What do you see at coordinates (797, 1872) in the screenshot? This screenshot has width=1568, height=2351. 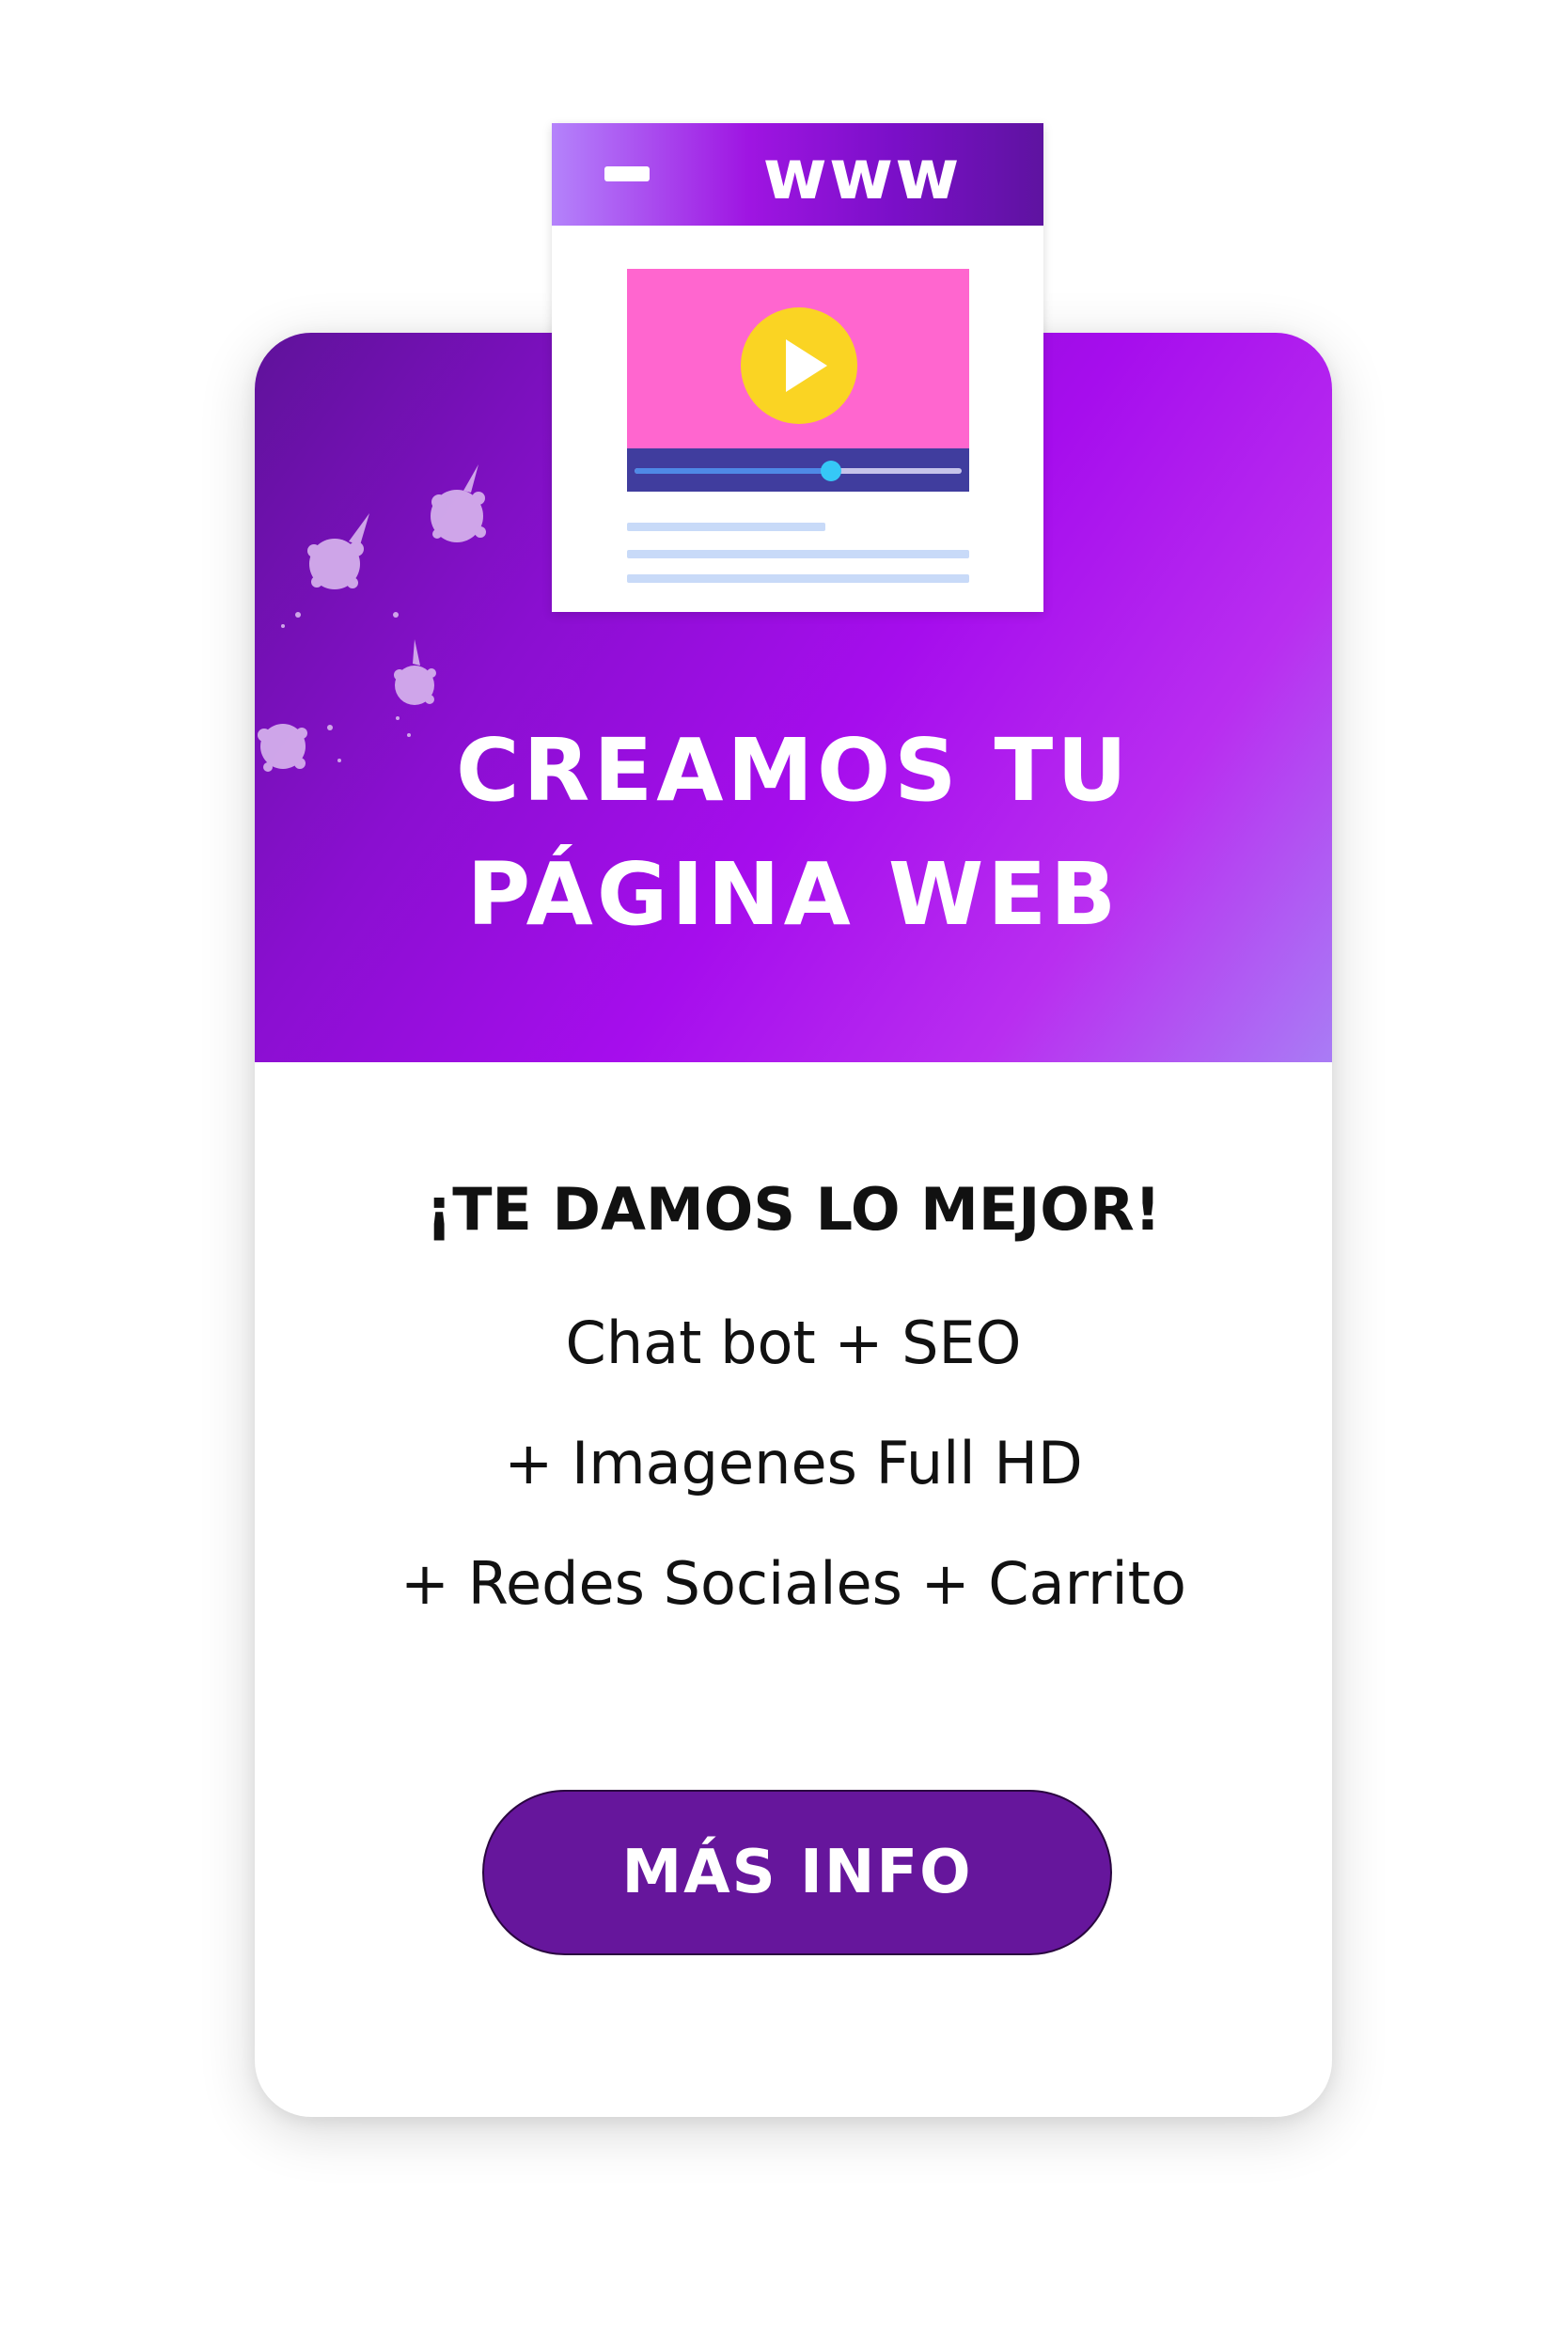 I see `more-info-button: MÁS INFO` at bounding box center [797, 1872].